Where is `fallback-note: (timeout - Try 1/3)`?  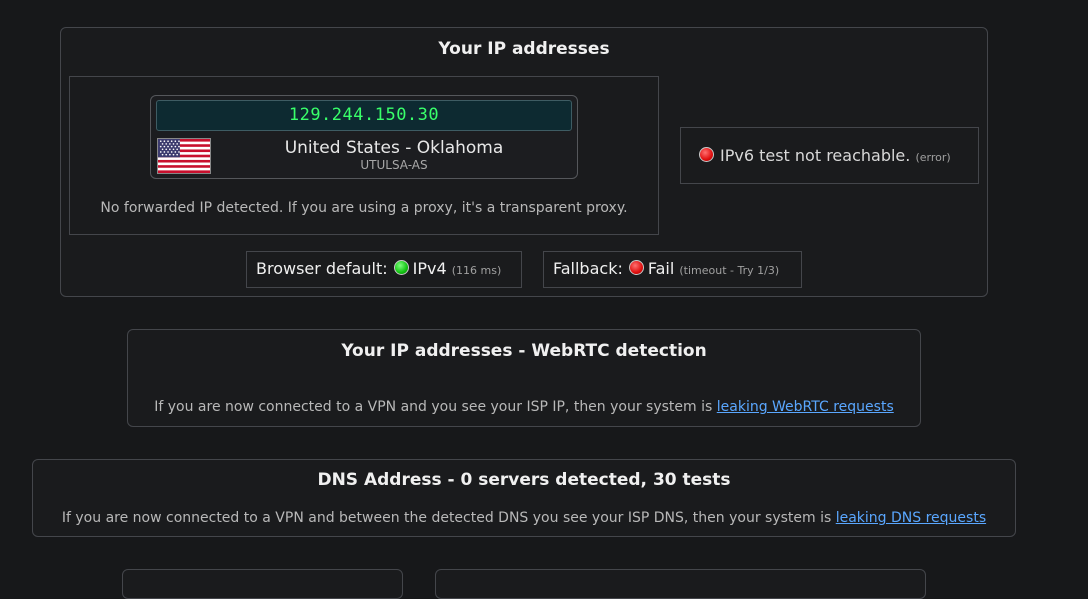 fallback-note: (timeout - Try 1/3) is located at coordinates (729, 270).